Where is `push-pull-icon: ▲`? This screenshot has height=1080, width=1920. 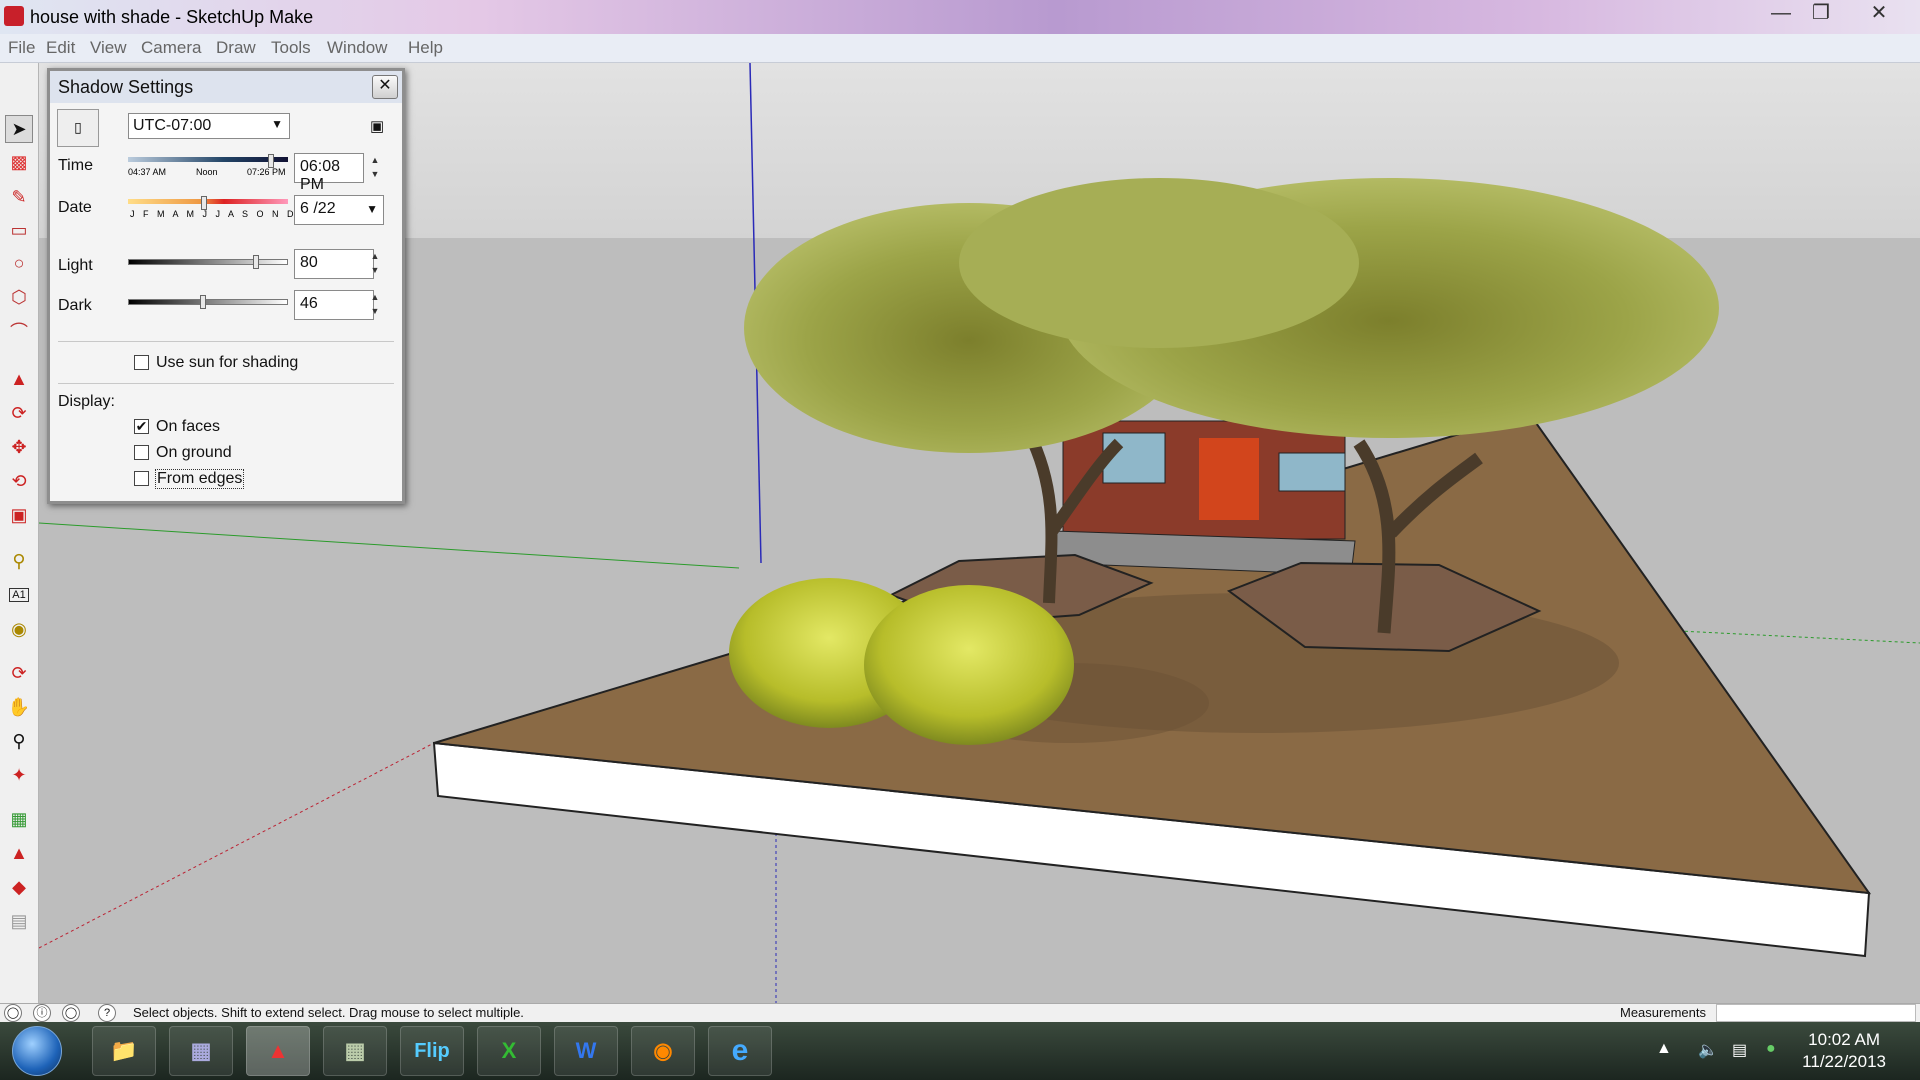
push-pull-icon: ▲ is located at coordinates (19, 379).